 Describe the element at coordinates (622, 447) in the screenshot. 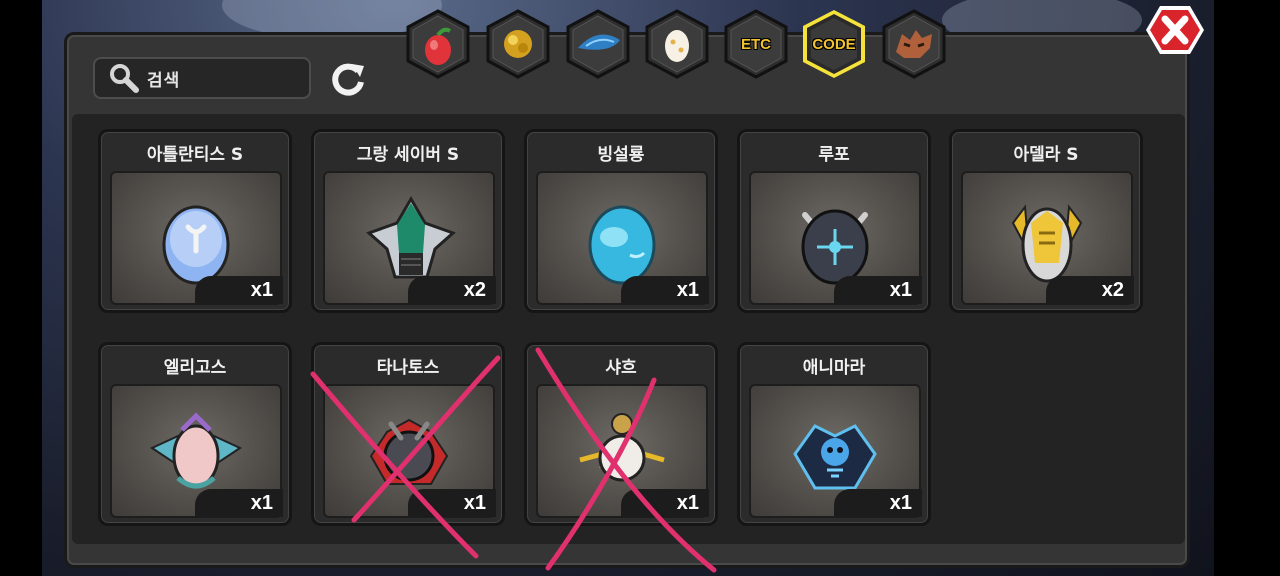

I see `gold-lightning-orb-icon` at that location.